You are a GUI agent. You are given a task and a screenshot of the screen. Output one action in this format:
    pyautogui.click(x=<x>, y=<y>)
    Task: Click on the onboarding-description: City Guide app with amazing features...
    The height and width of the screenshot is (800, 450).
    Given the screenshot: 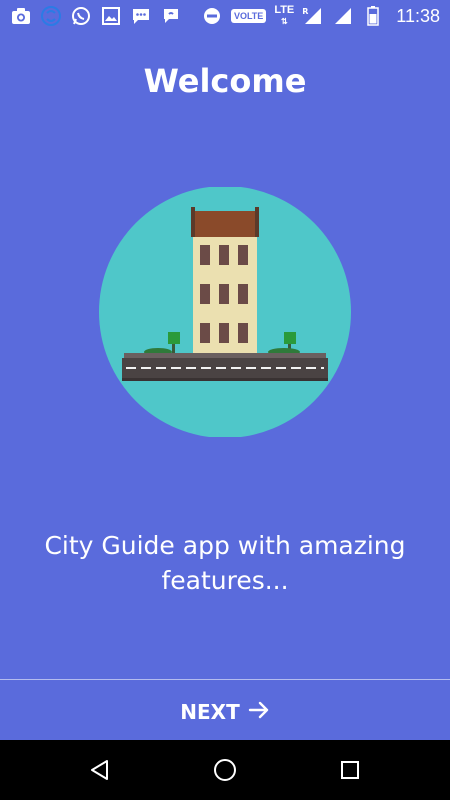 What is the action you would take?
    pyautogui.click(x=225, y=563)
    